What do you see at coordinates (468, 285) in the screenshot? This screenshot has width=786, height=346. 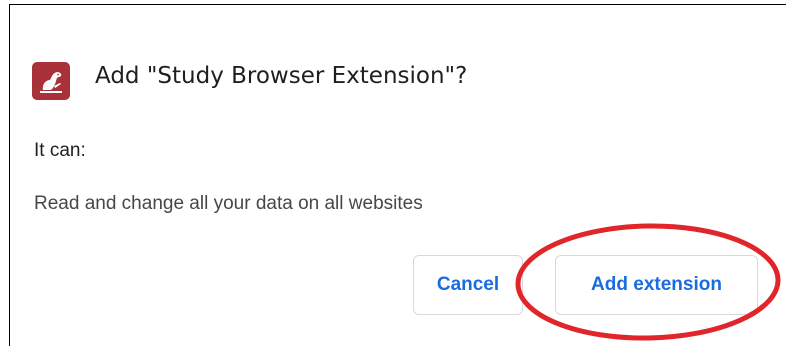 I see `cancel-button: Cancel` at bounding box center [468, 285].